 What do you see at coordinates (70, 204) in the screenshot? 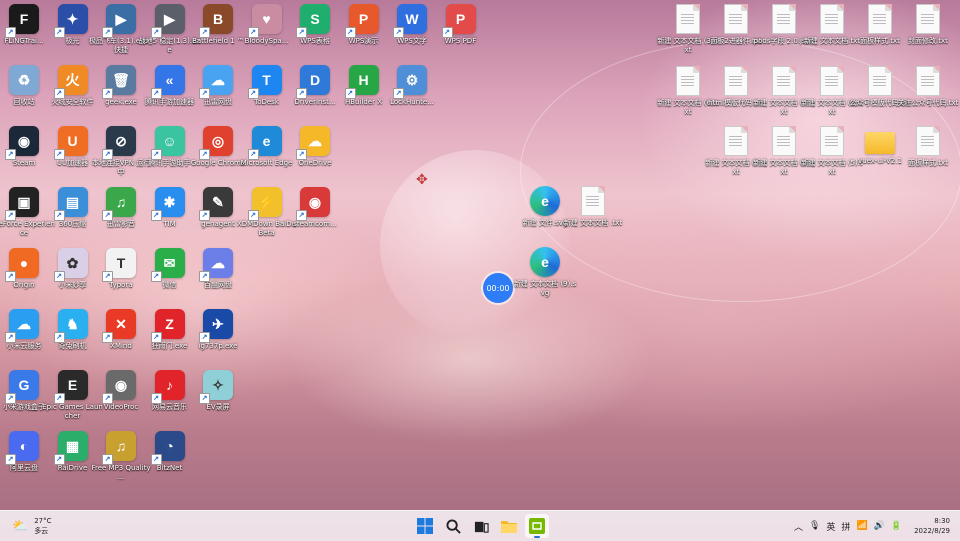
I see `360zip-icon: ▤ ↗` at bounding box center [70, 204].